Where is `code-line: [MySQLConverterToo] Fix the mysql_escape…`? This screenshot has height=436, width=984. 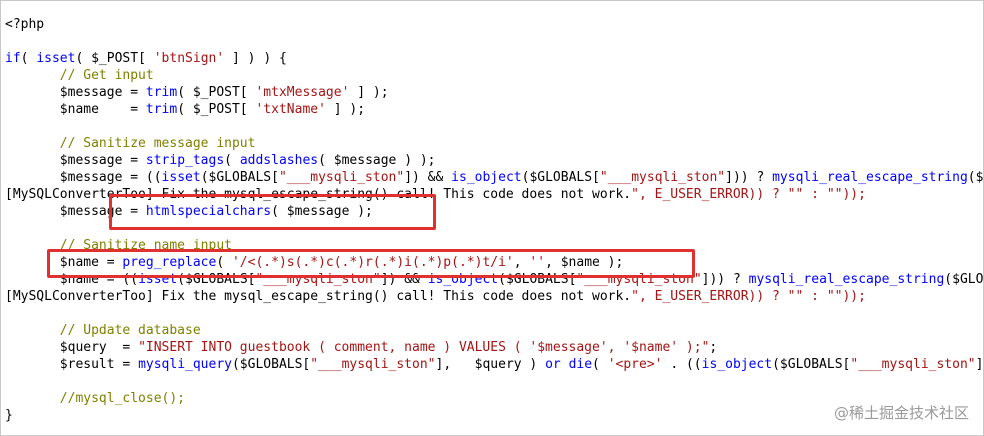
code-line: [MySQLConverterToo] Fix the mysql_escape… is located at coordinates (435, 296).